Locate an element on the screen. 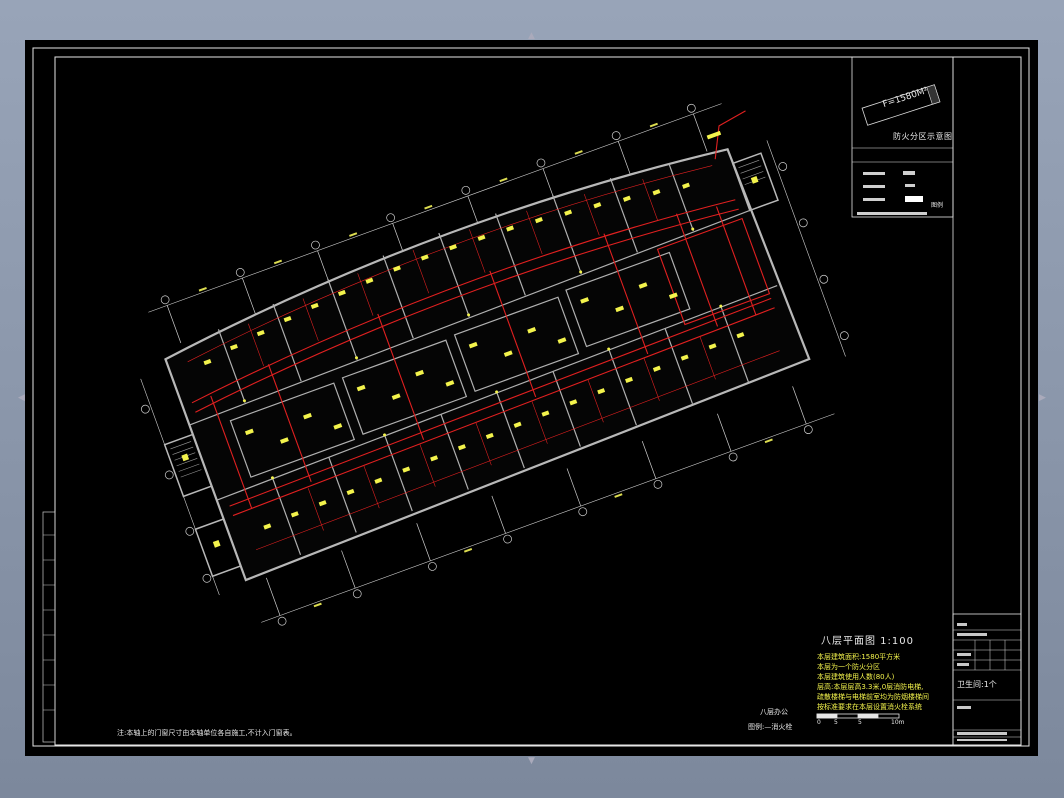 This screenshot has height=798, width=1064. pan-right-icon: ▶ is located at coordinates (1042, 398).